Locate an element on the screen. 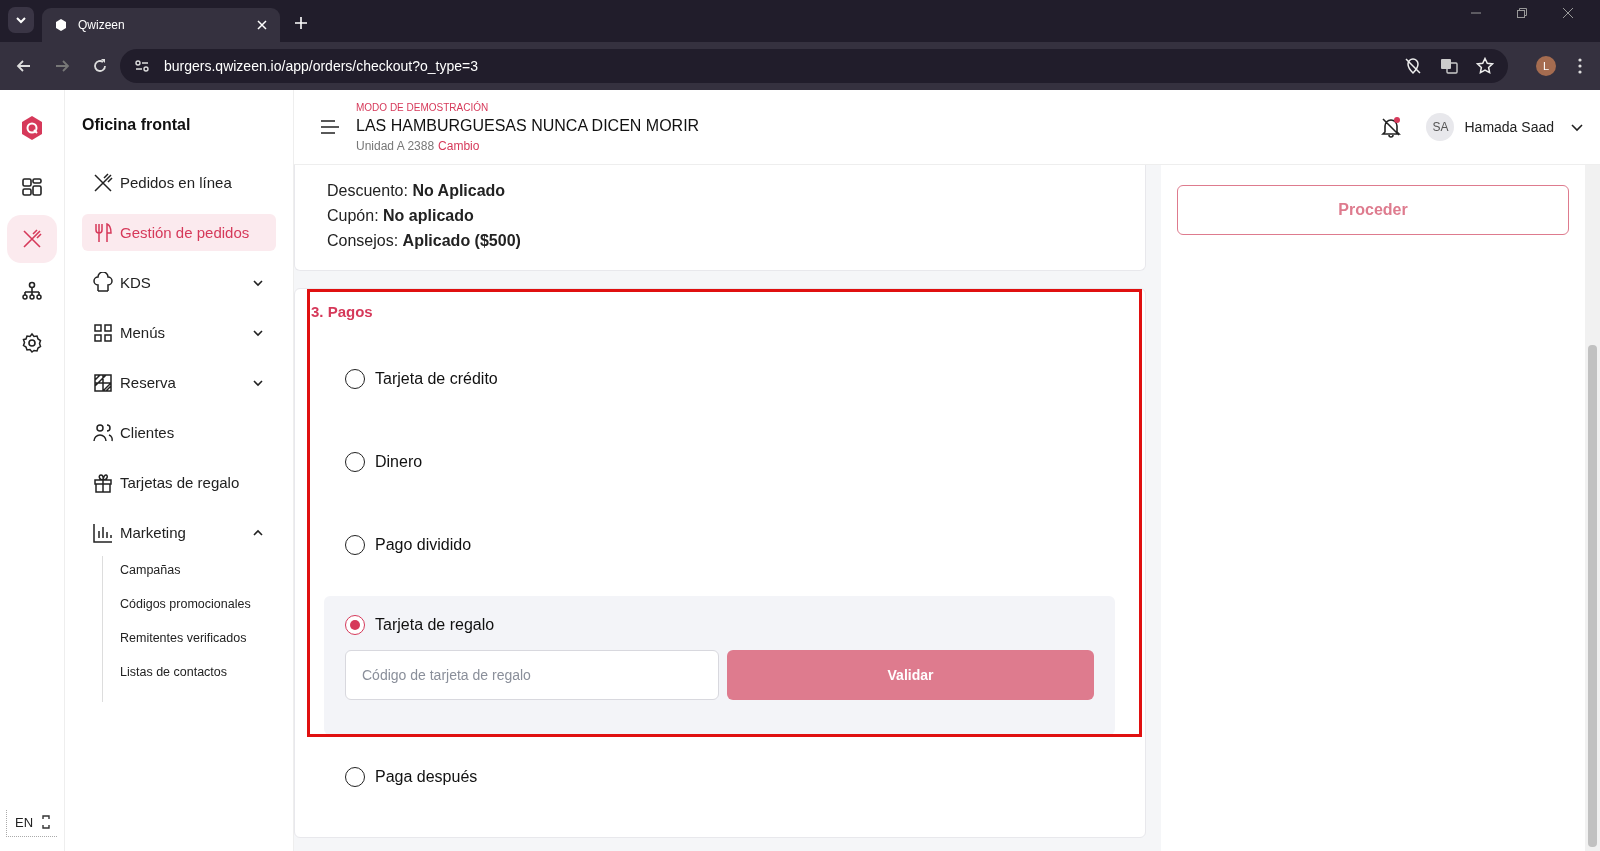 The height and width of the screenshot is (851, 1600). summary-line: Consejos: Aplicado ($500) is located at coordinates (424, 240).